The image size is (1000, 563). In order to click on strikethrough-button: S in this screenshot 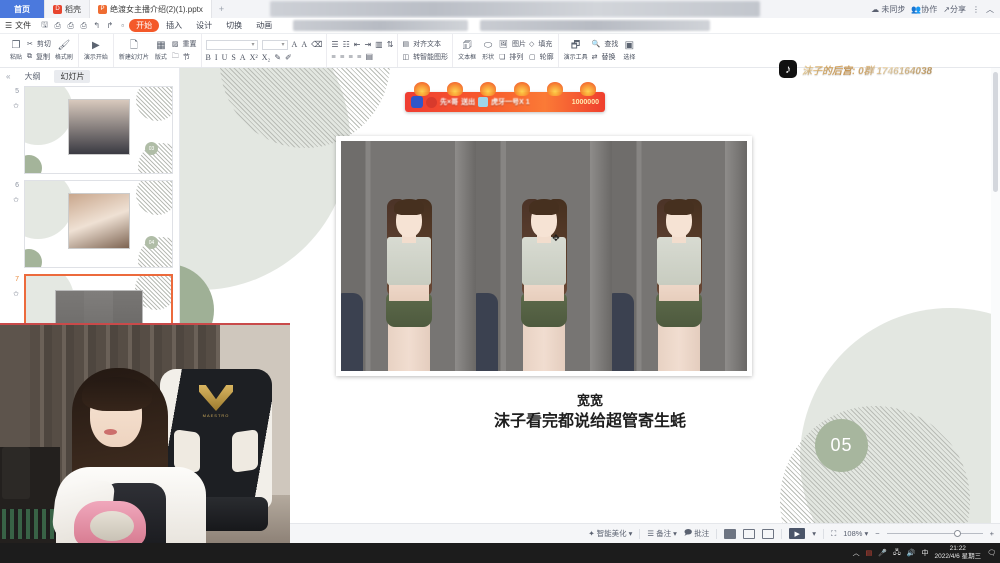, I will do `click(233, 57)`.